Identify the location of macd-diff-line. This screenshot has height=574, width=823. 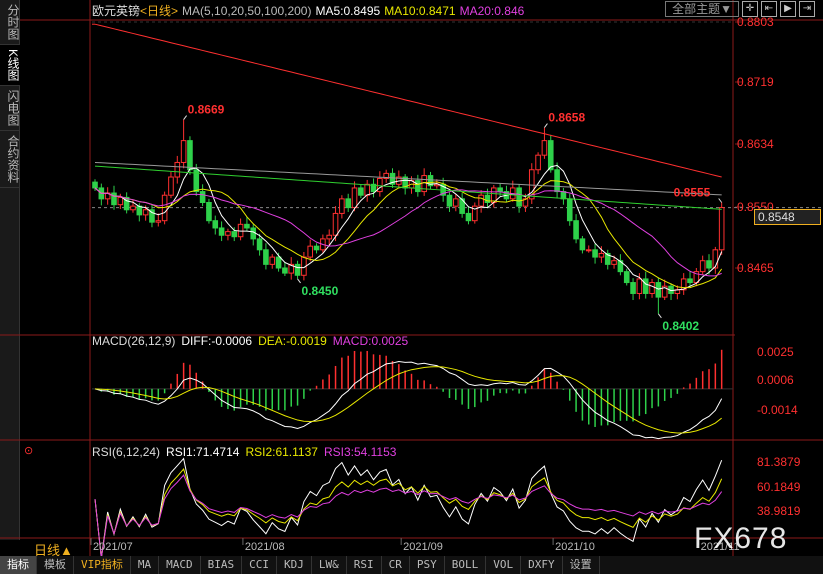
(408, 400).